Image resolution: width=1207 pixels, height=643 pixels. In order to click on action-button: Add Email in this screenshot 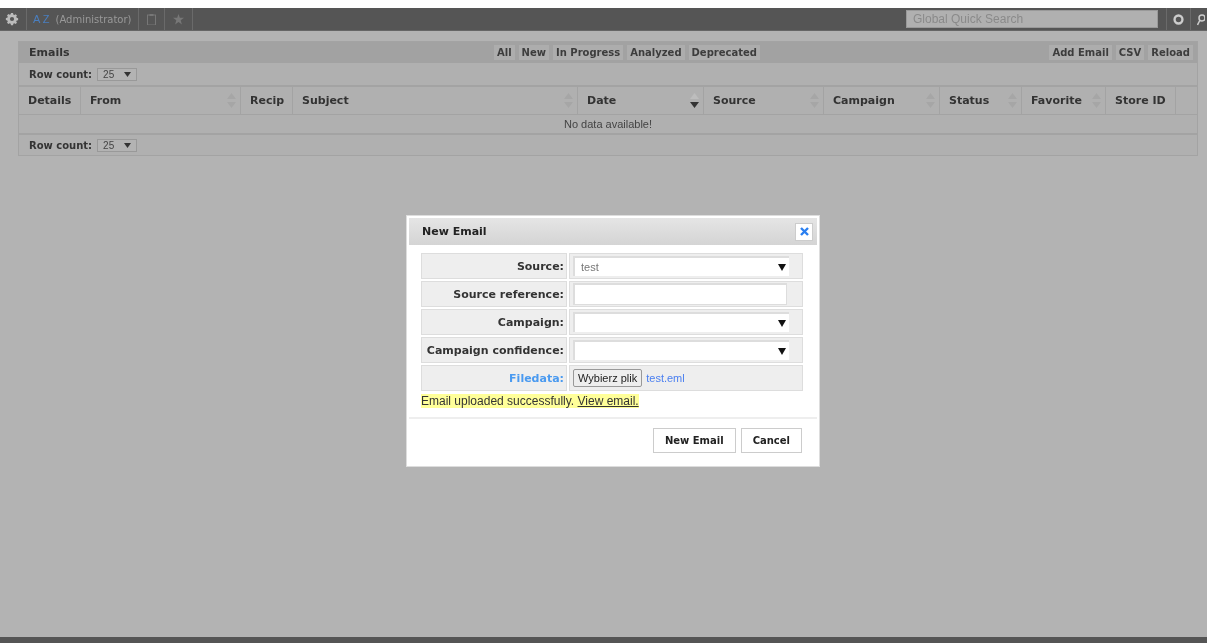, I will do `click(1080, 52)`.